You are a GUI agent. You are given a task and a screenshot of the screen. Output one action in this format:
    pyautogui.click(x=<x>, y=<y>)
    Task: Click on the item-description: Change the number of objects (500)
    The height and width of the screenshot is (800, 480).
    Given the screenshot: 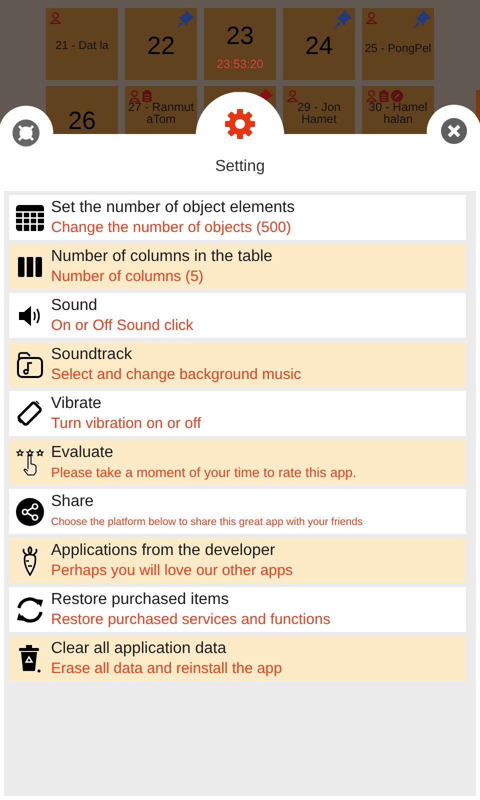 What is the action you would take?
    pyautogui.click(x=171, y=228)
    